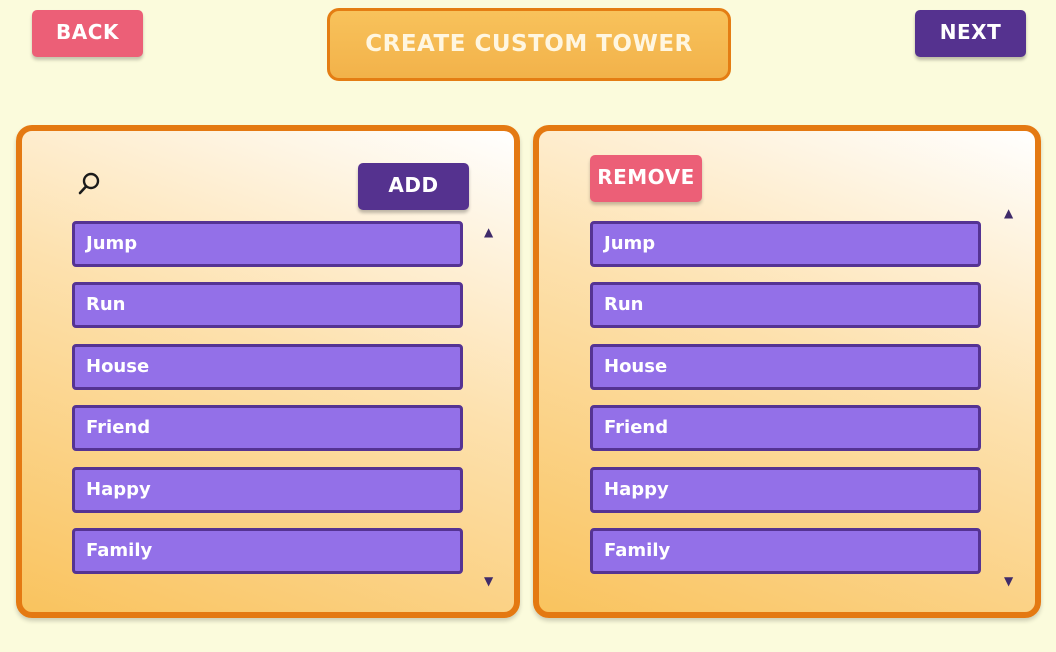  What do you see at coordinates (970, 33) in the screenshot?
I see `next-button: NEXT` at bounding box center [970, 33].